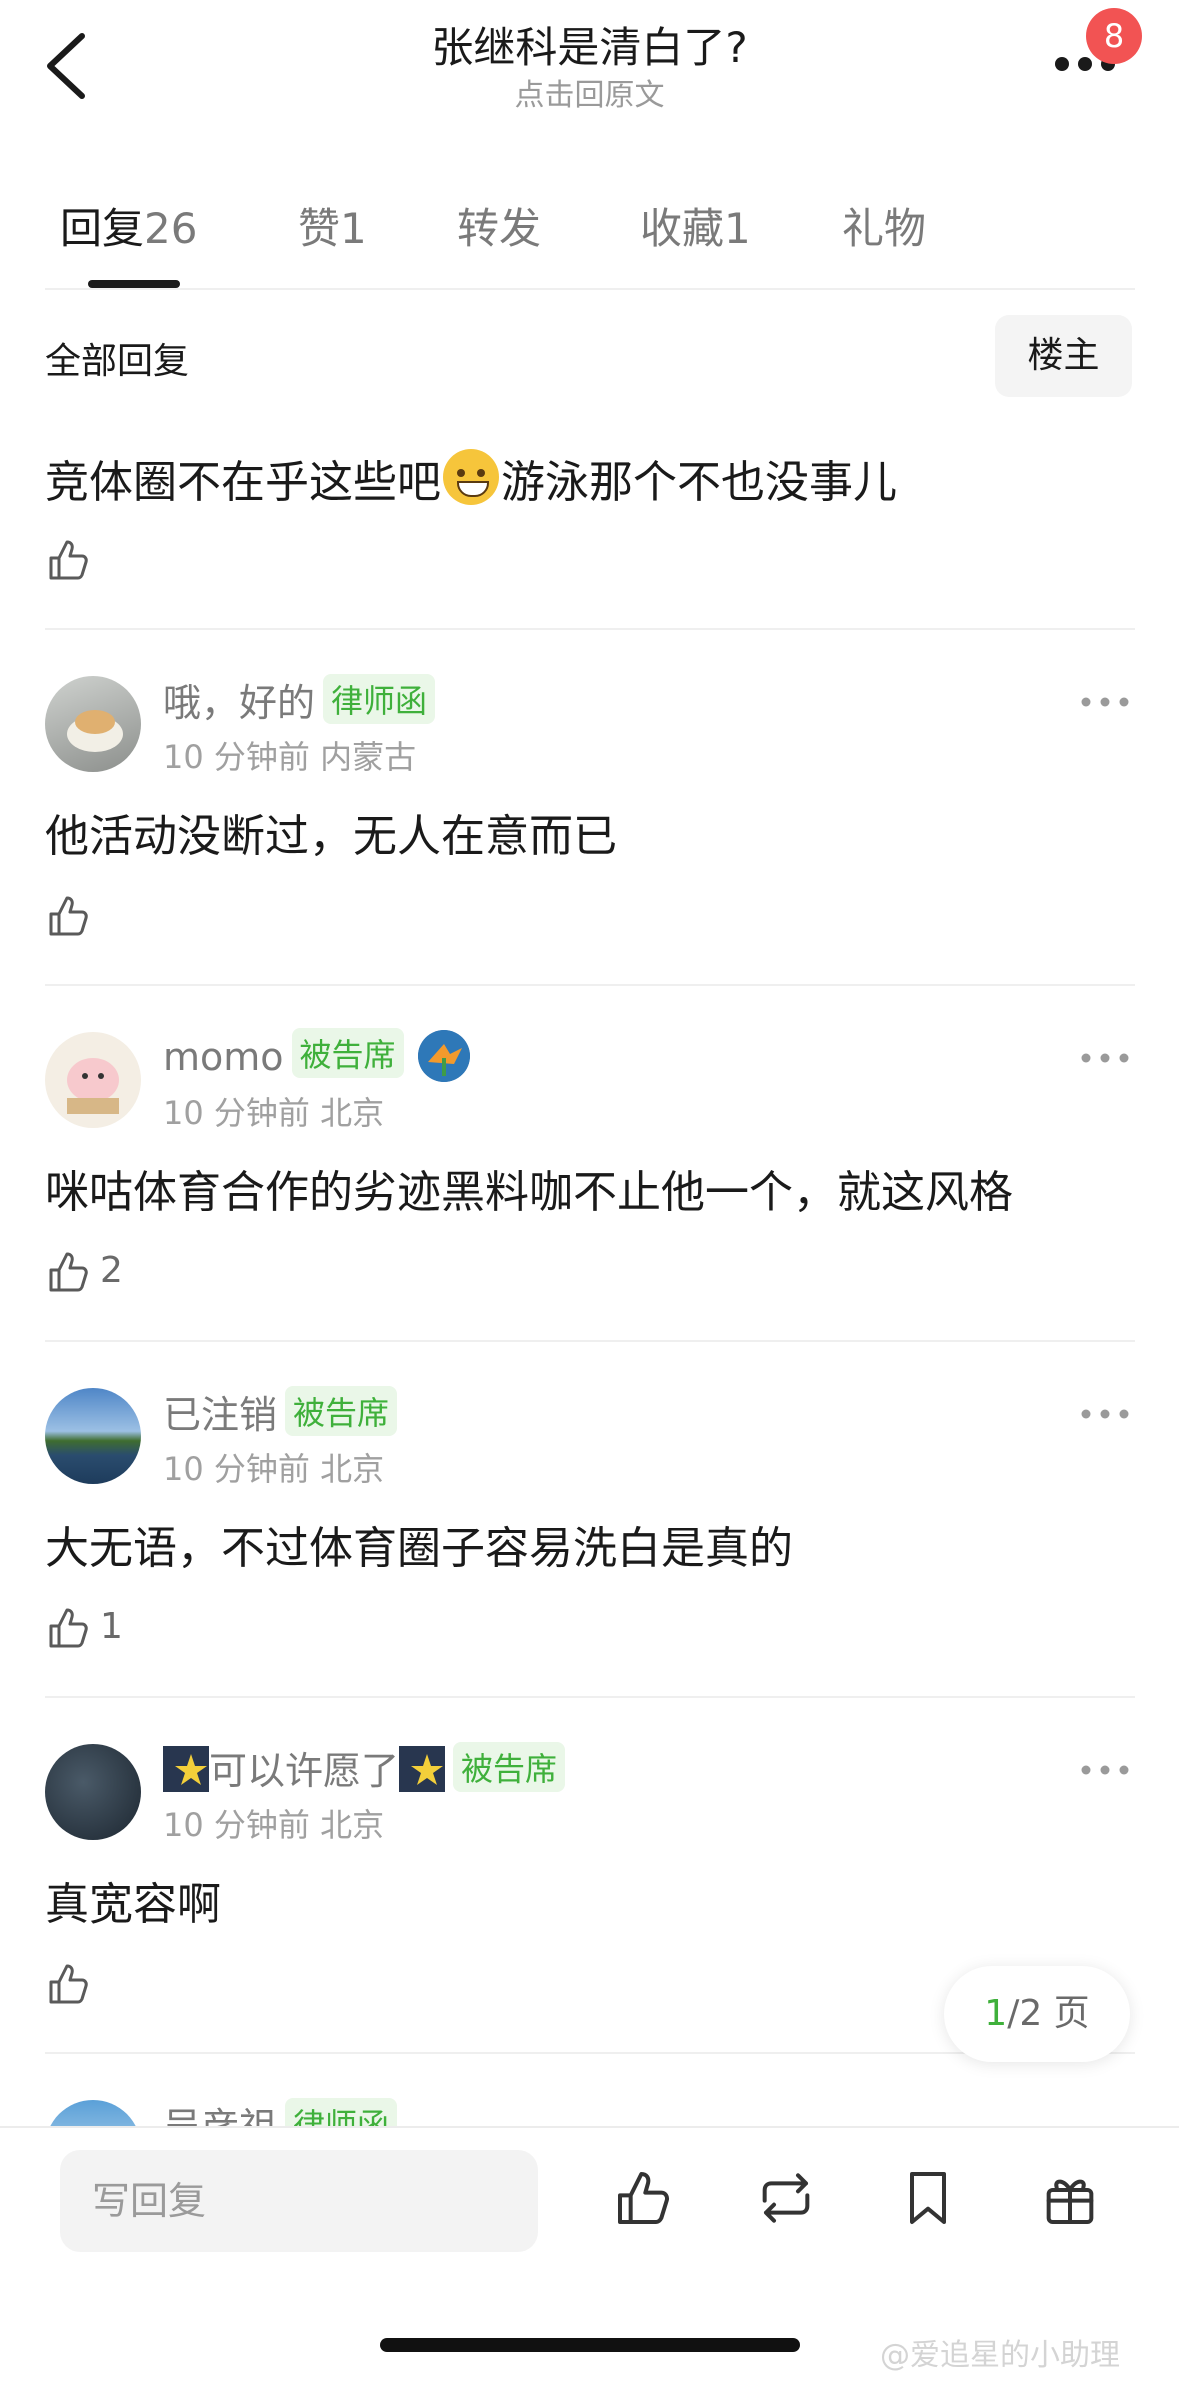  What do you see at coordinates (117, 361) in the screenshot?
I see `all-replies-label: 全部回复` at bounding box center [117, 361].